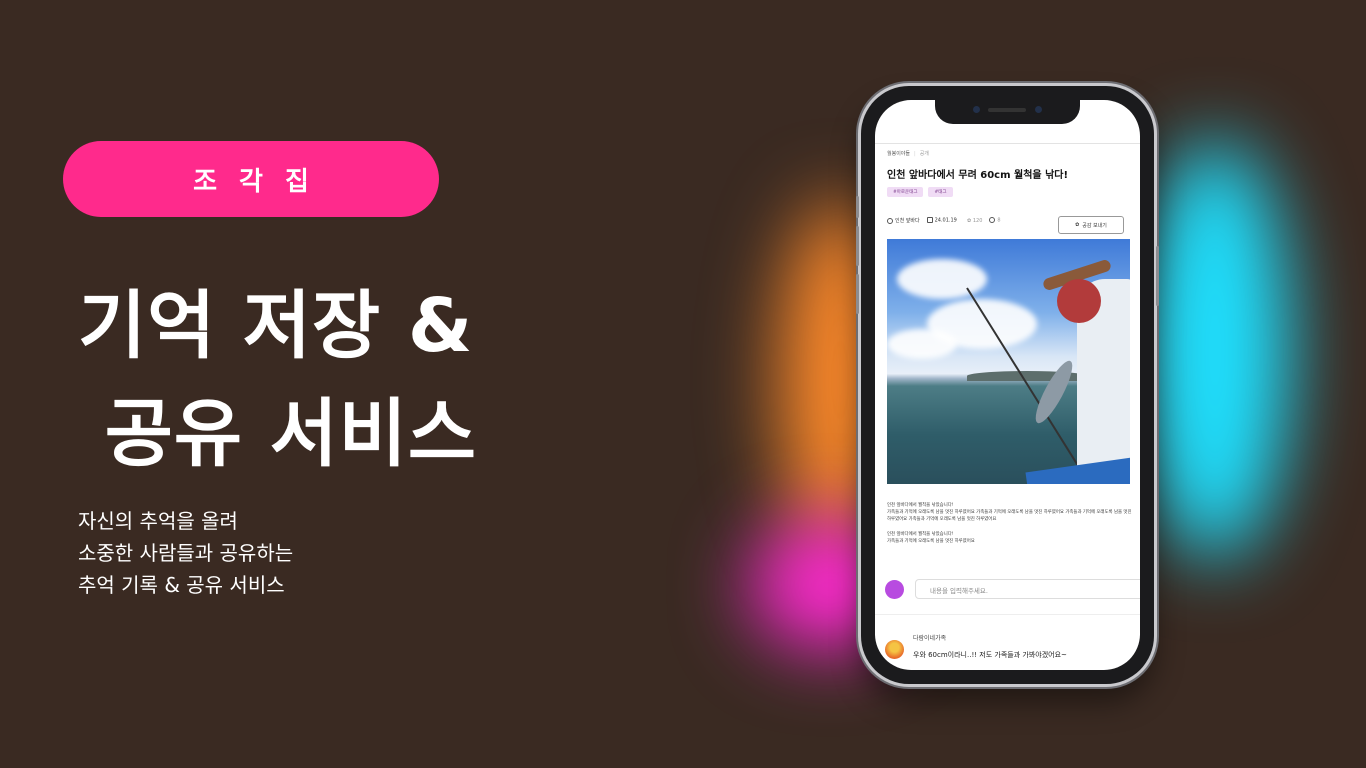  Describe the element at coordinates (940, 192) in the screenshot. I see `tag-chip: #태그` at that location.